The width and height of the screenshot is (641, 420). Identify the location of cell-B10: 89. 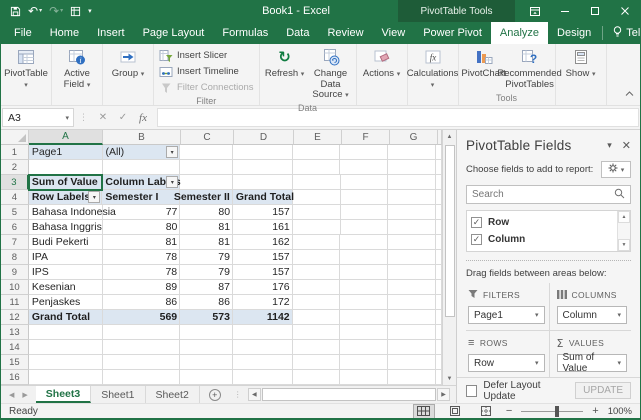
(141, 287).